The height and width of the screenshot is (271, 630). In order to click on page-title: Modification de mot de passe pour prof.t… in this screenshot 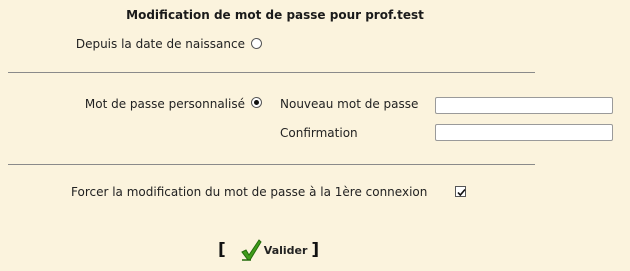, I will do `click(275, 15)`.